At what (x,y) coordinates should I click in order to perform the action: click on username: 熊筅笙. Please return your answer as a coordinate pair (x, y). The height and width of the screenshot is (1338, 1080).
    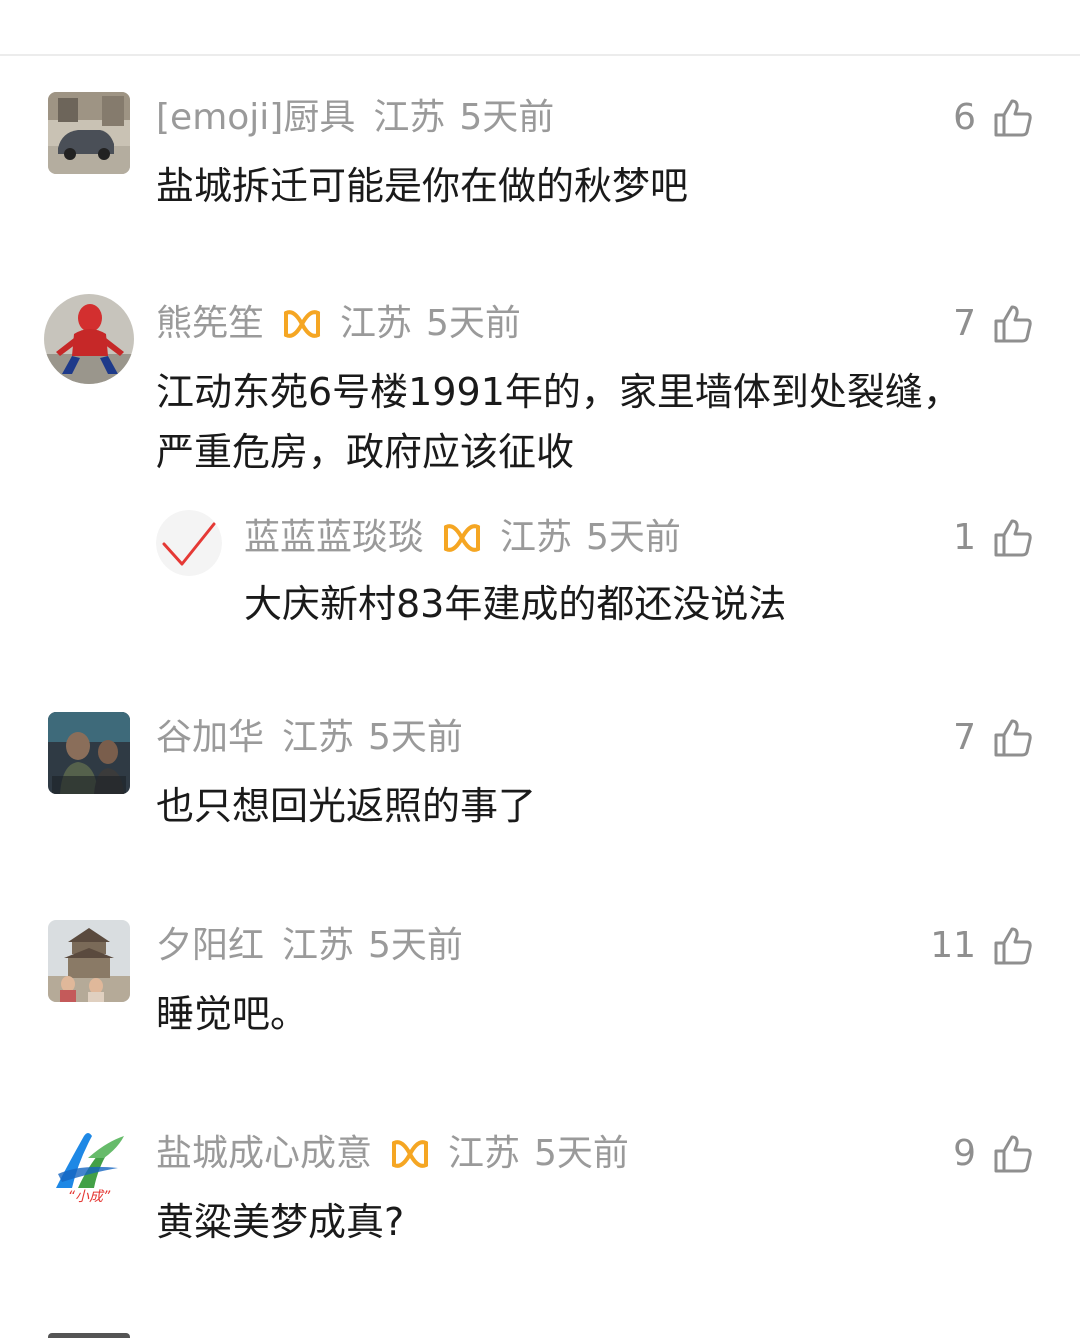
    Looking at the image, I should click on (210, 324).